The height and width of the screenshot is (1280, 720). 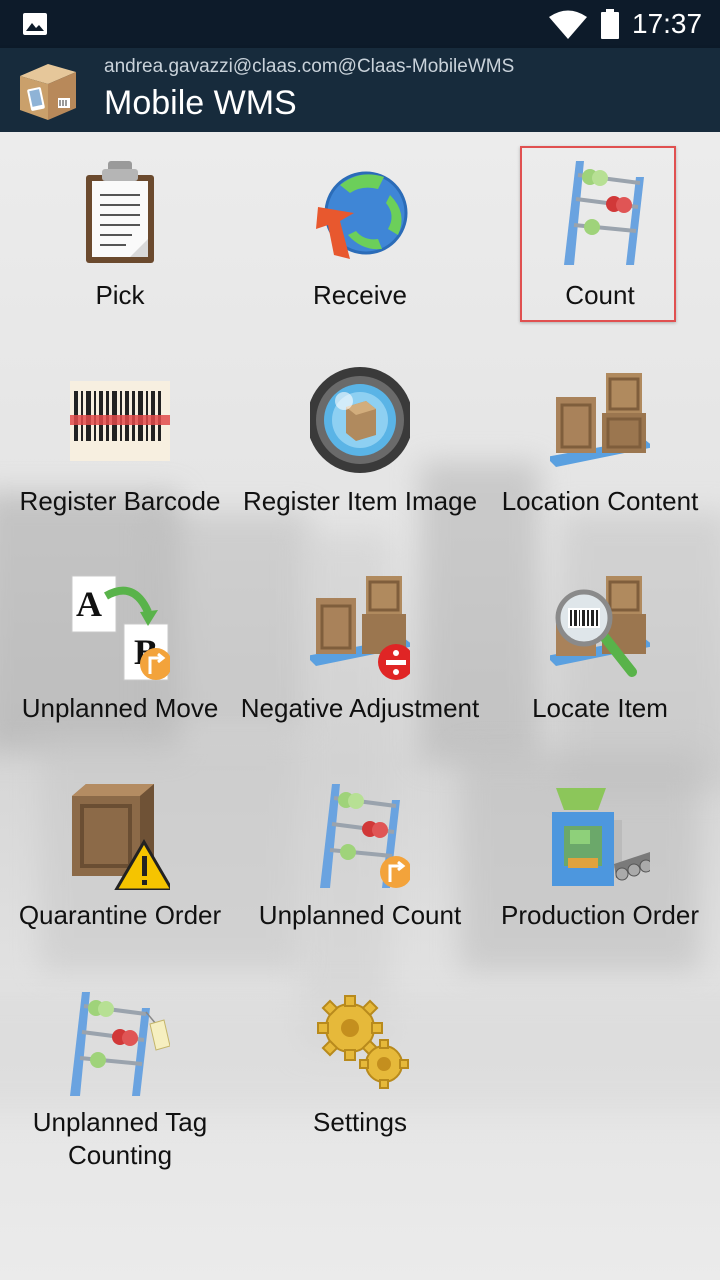 I want to click on svg-text: A, so click(x=89, y=604).